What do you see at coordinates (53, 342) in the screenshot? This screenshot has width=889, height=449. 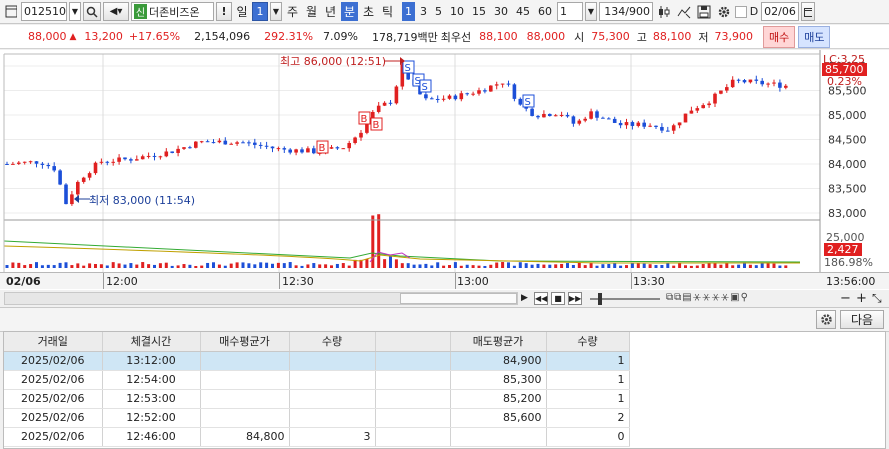 I see `col-trade-date: 거래일` at bounding box center [53, 342].